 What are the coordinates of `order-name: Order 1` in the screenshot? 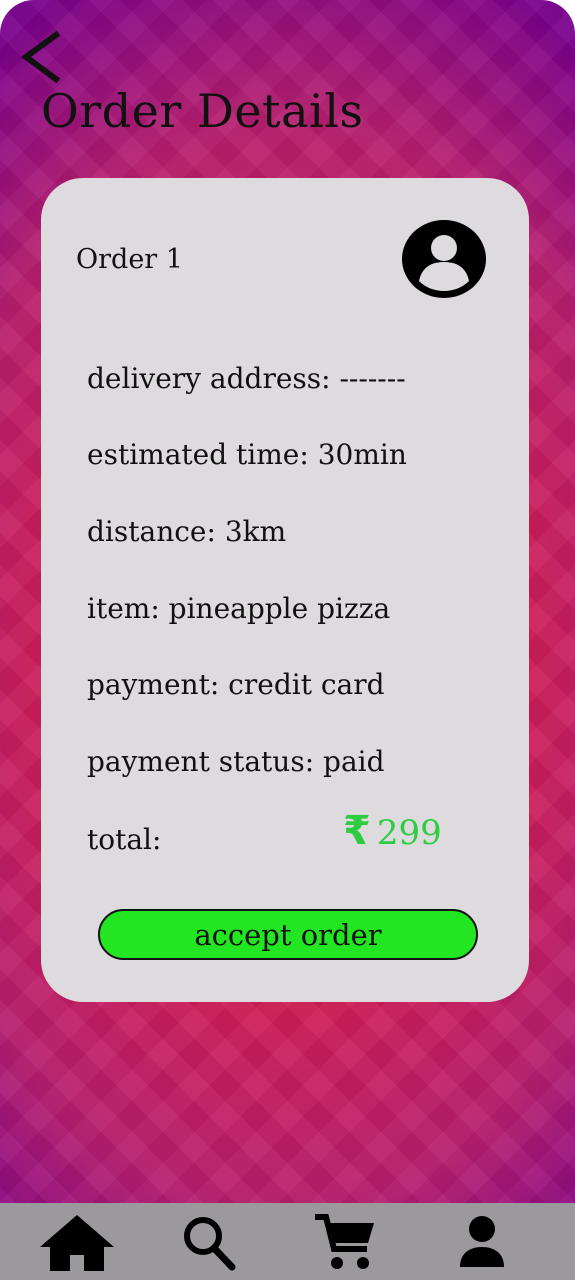 It's located at (129, 259).